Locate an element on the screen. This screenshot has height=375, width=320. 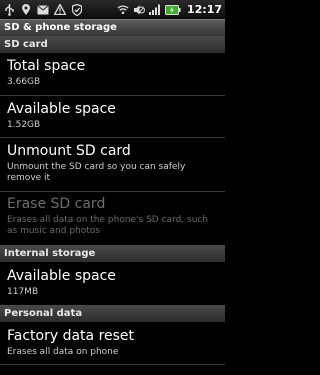
internal-available-space-title: Available space is located at coordinates (61, 276).